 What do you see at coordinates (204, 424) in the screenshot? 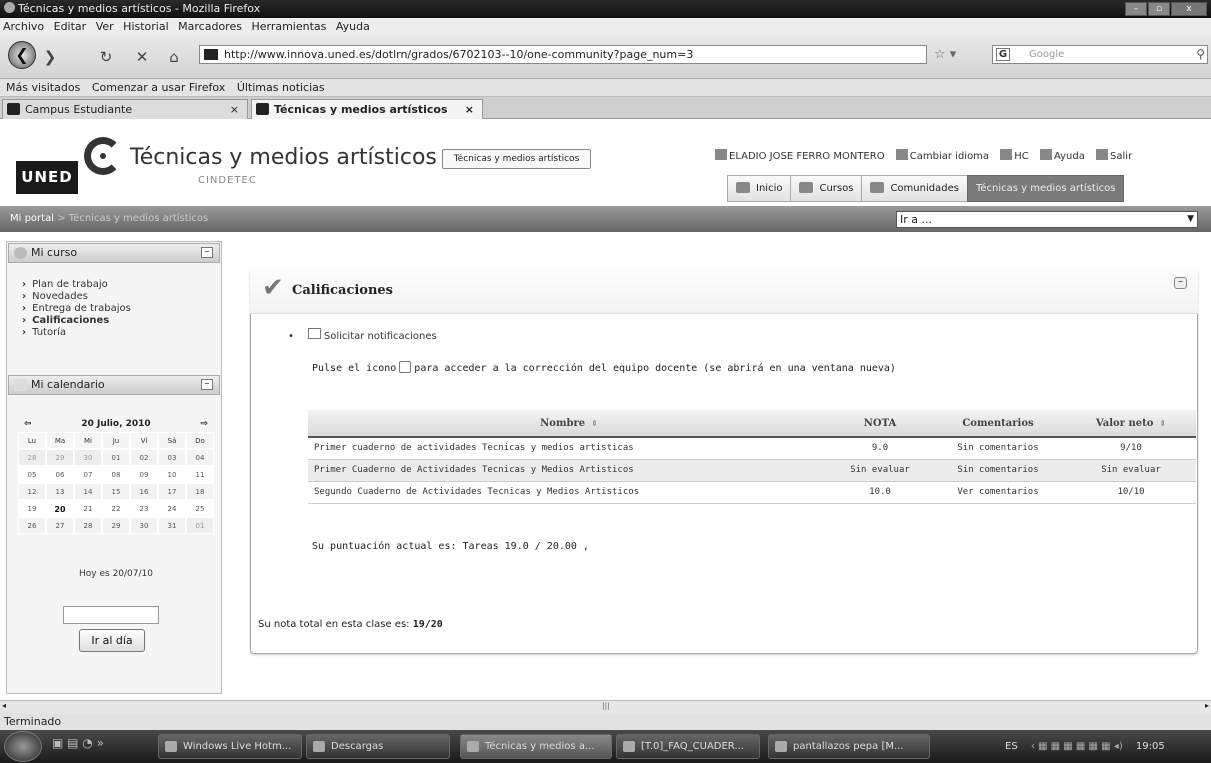
I see `next-month-icon: ⇨` at bounding box center [204, 424].